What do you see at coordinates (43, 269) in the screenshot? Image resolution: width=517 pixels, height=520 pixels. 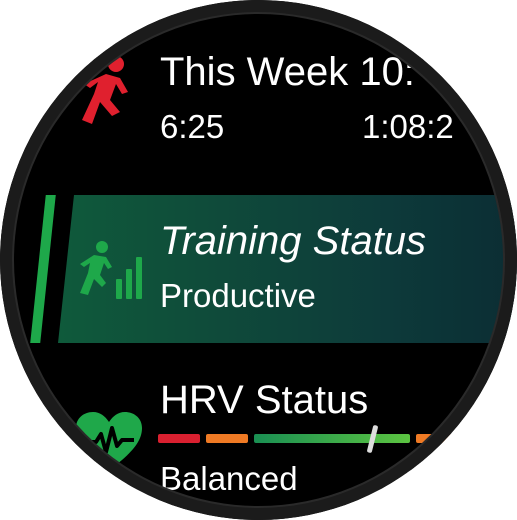 I see `selection-indicator` at bounding box center [43, 269].